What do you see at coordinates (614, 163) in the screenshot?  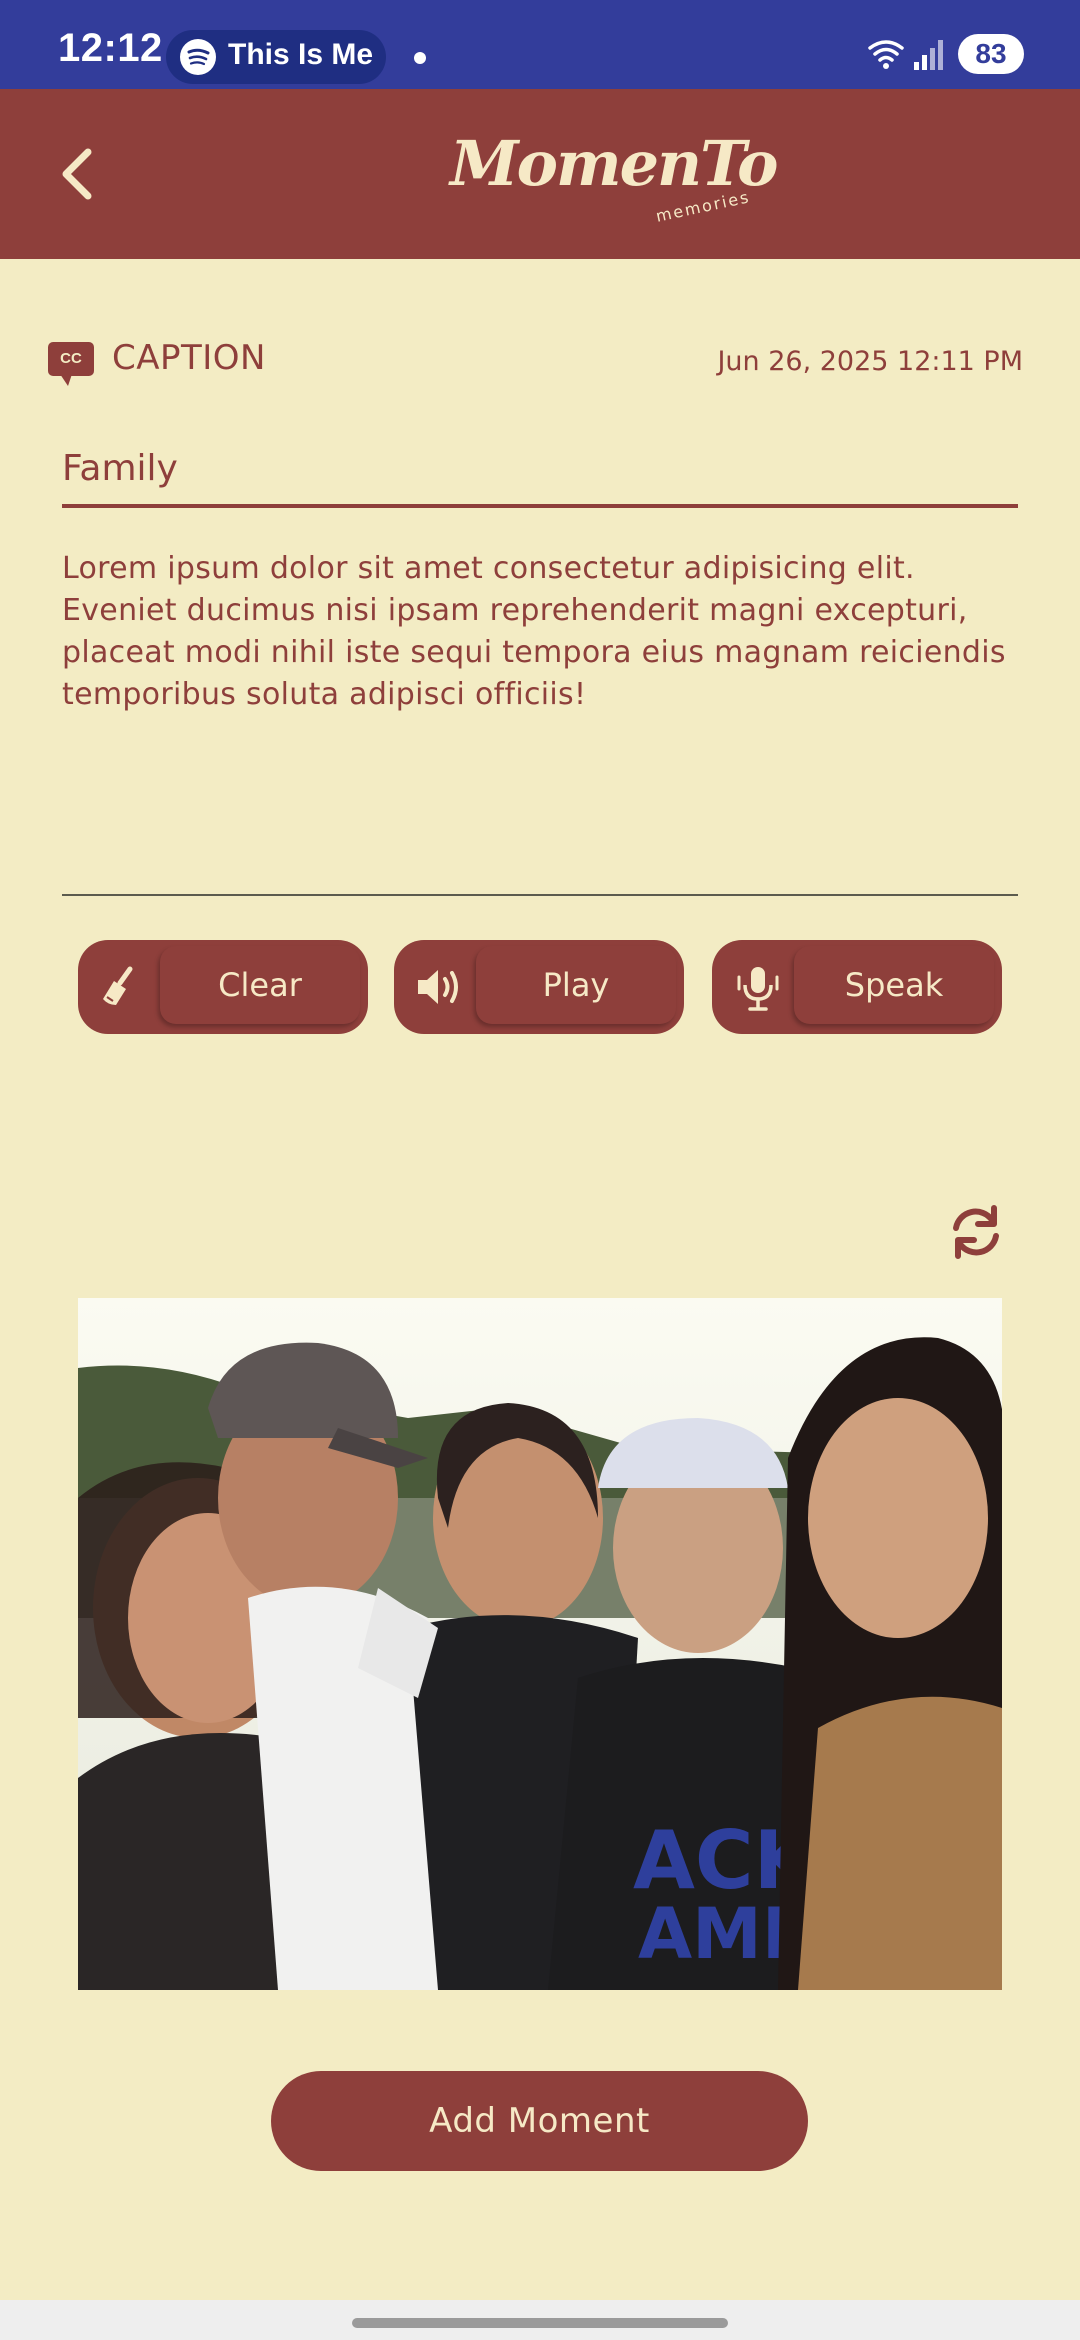 I see `logo-text: MomenTo` at bounding box center [614, 163].